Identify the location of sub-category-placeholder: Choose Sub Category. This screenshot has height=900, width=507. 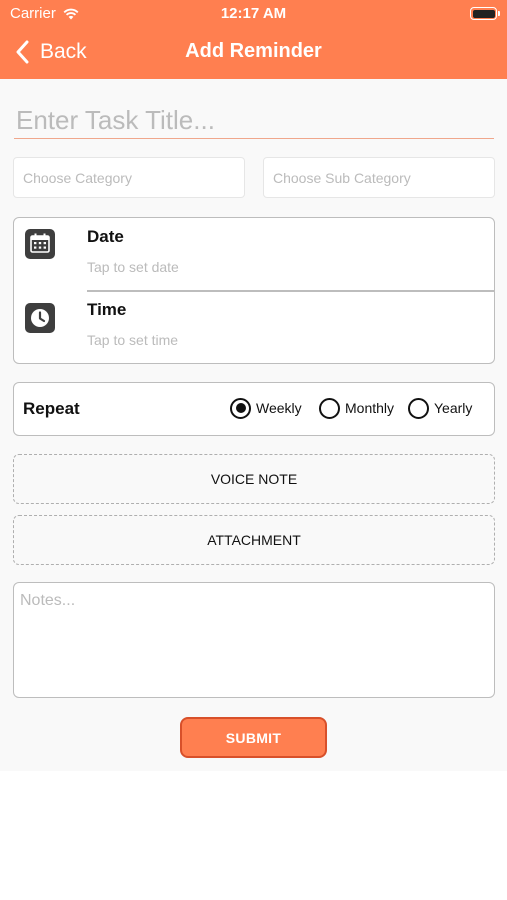
(342, 178).